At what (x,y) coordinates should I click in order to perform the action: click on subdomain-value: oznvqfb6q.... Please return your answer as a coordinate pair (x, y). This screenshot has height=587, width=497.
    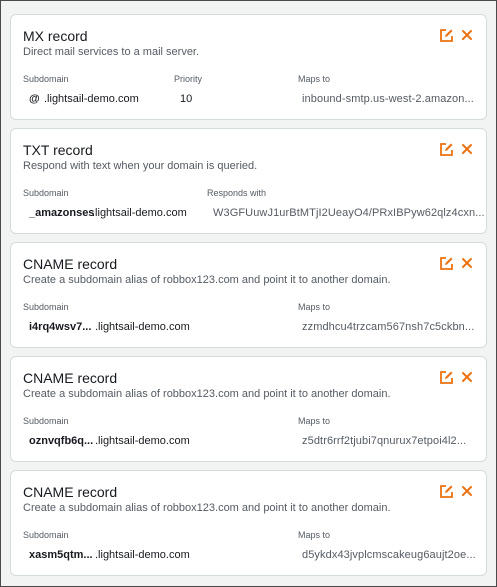
    Looking at the image, I should click on (61, 441).